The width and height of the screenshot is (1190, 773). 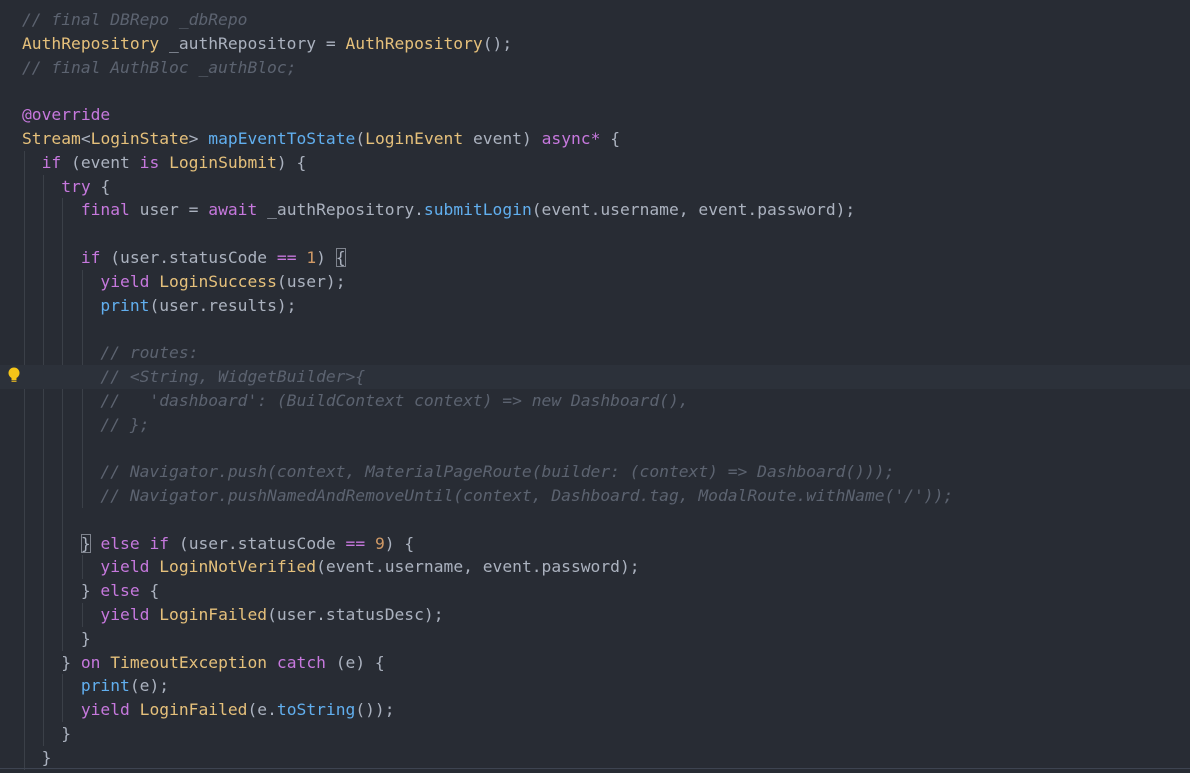 I want to click on code-token: ());, so click(x=375, y=710).